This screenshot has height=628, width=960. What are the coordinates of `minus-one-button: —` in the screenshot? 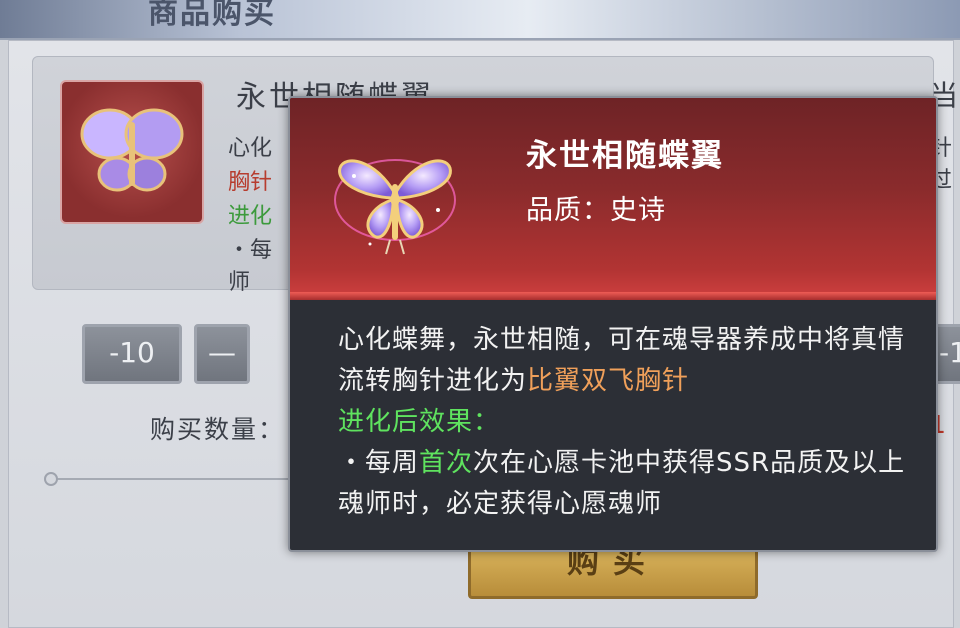 It's located at (222, 354).